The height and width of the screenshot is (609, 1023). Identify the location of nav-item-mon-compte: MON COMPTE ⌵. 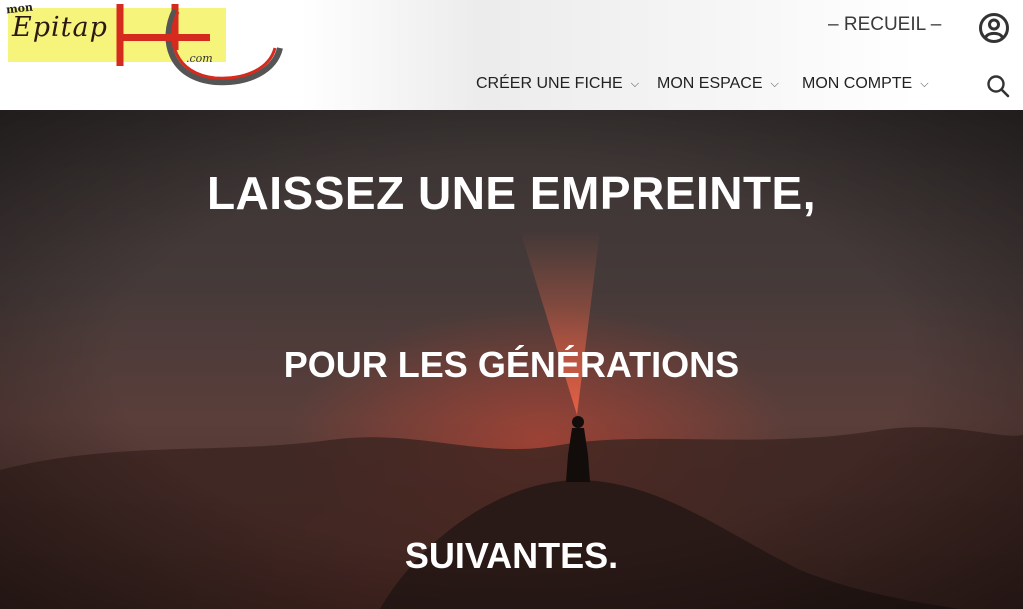
(865, 84).